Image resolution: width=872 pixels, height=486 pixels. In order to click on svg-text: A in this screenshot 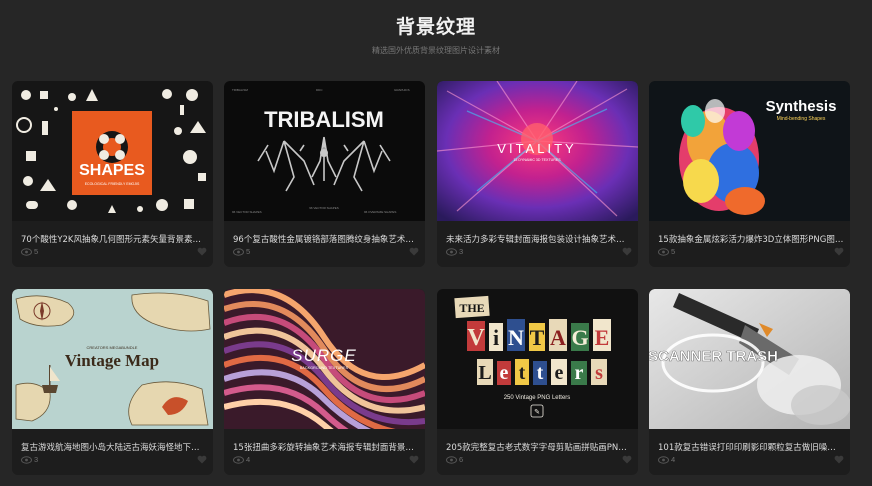, I will do `click(558, 337)`.